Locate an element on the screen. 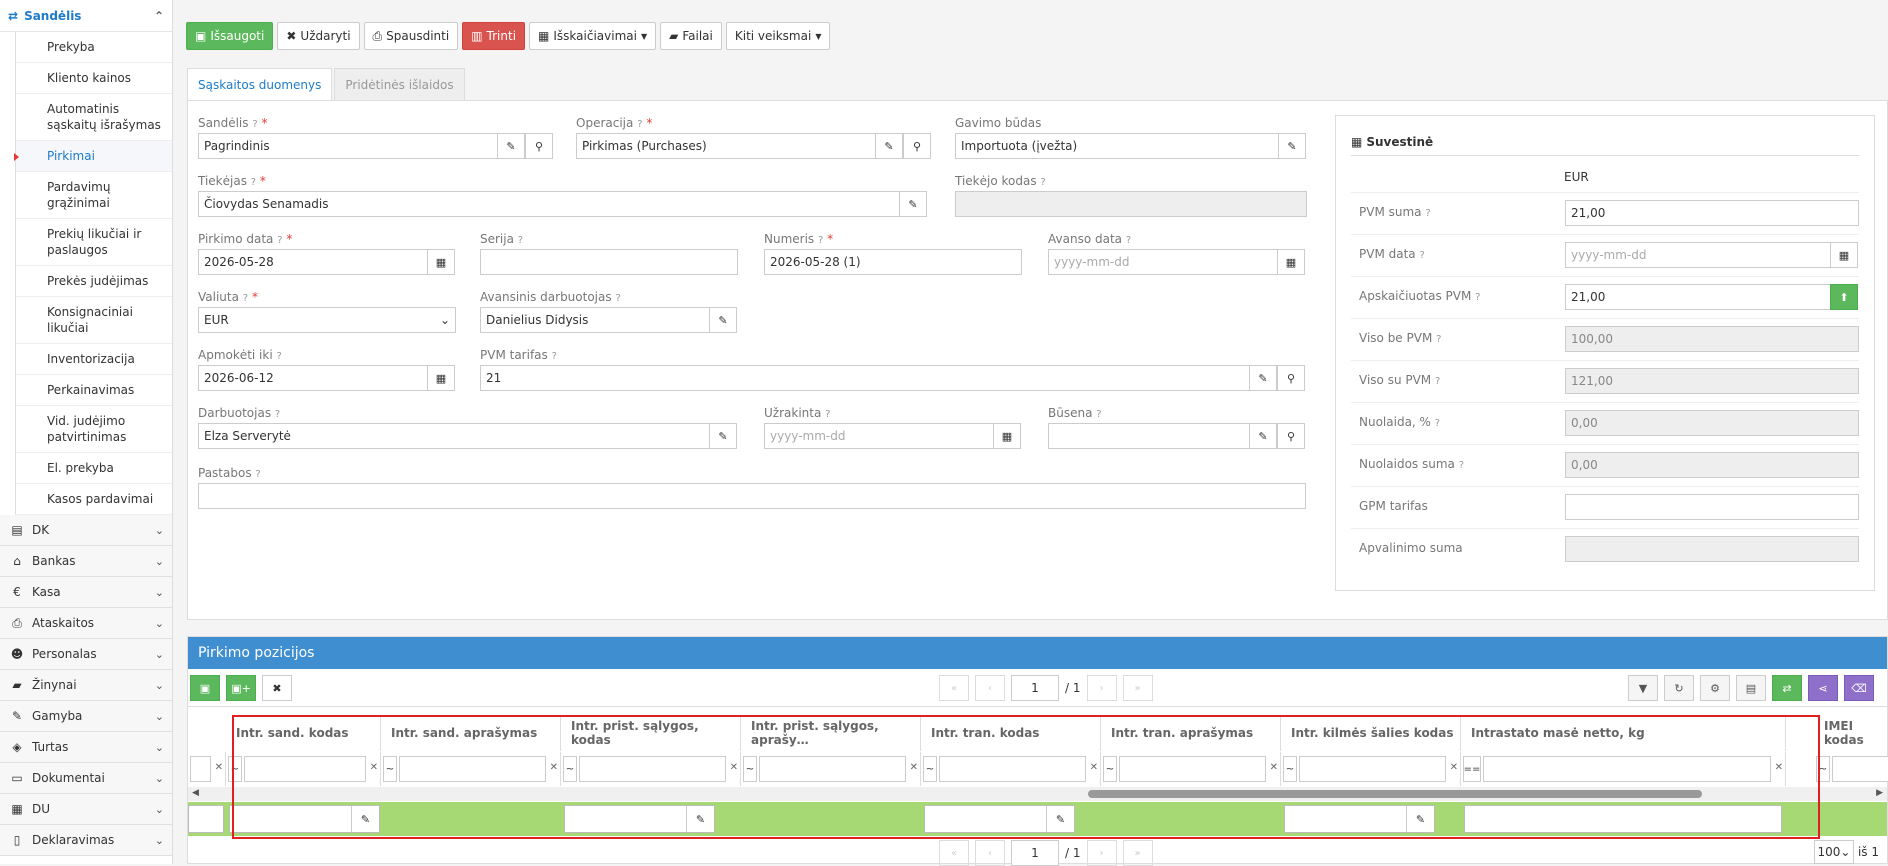  sidebar-item-zinynai: ▰ Žinynai ⌄ is located at coordinates (86, 685).